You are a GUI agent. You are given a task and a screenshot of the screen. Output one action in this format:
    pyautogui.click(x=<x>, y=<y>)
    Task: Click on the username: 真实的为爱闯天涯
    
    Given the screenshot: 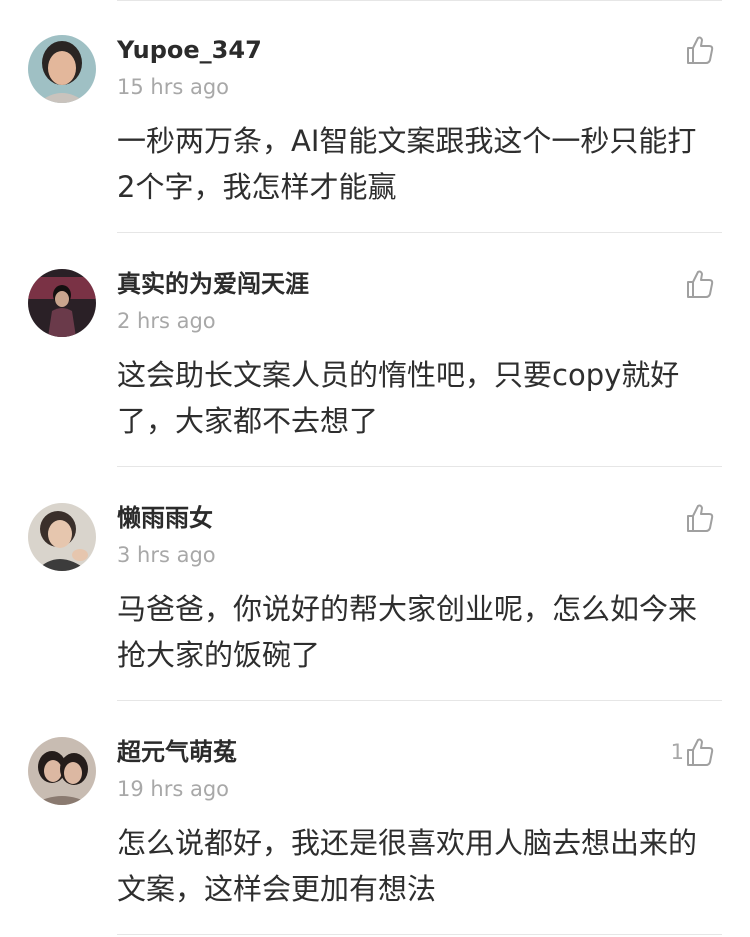 What is the action you would take?
    pyautogui.click(x=213, y=284)
    